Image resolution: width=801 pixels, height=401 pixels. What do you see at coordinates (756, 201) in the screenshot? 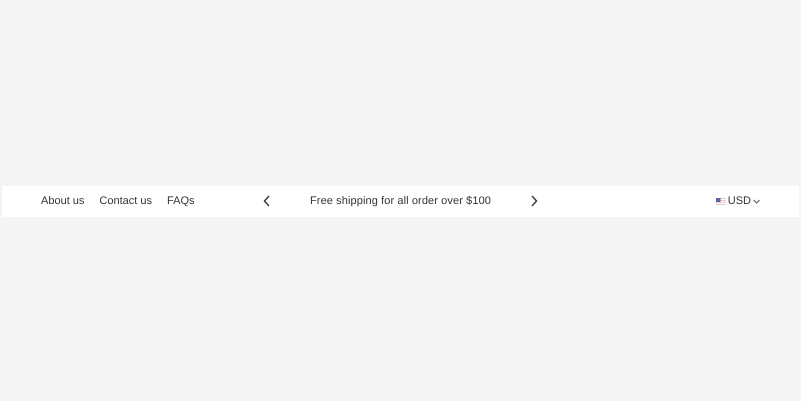
I see `caret-icon` at bounding box center [756, 201].